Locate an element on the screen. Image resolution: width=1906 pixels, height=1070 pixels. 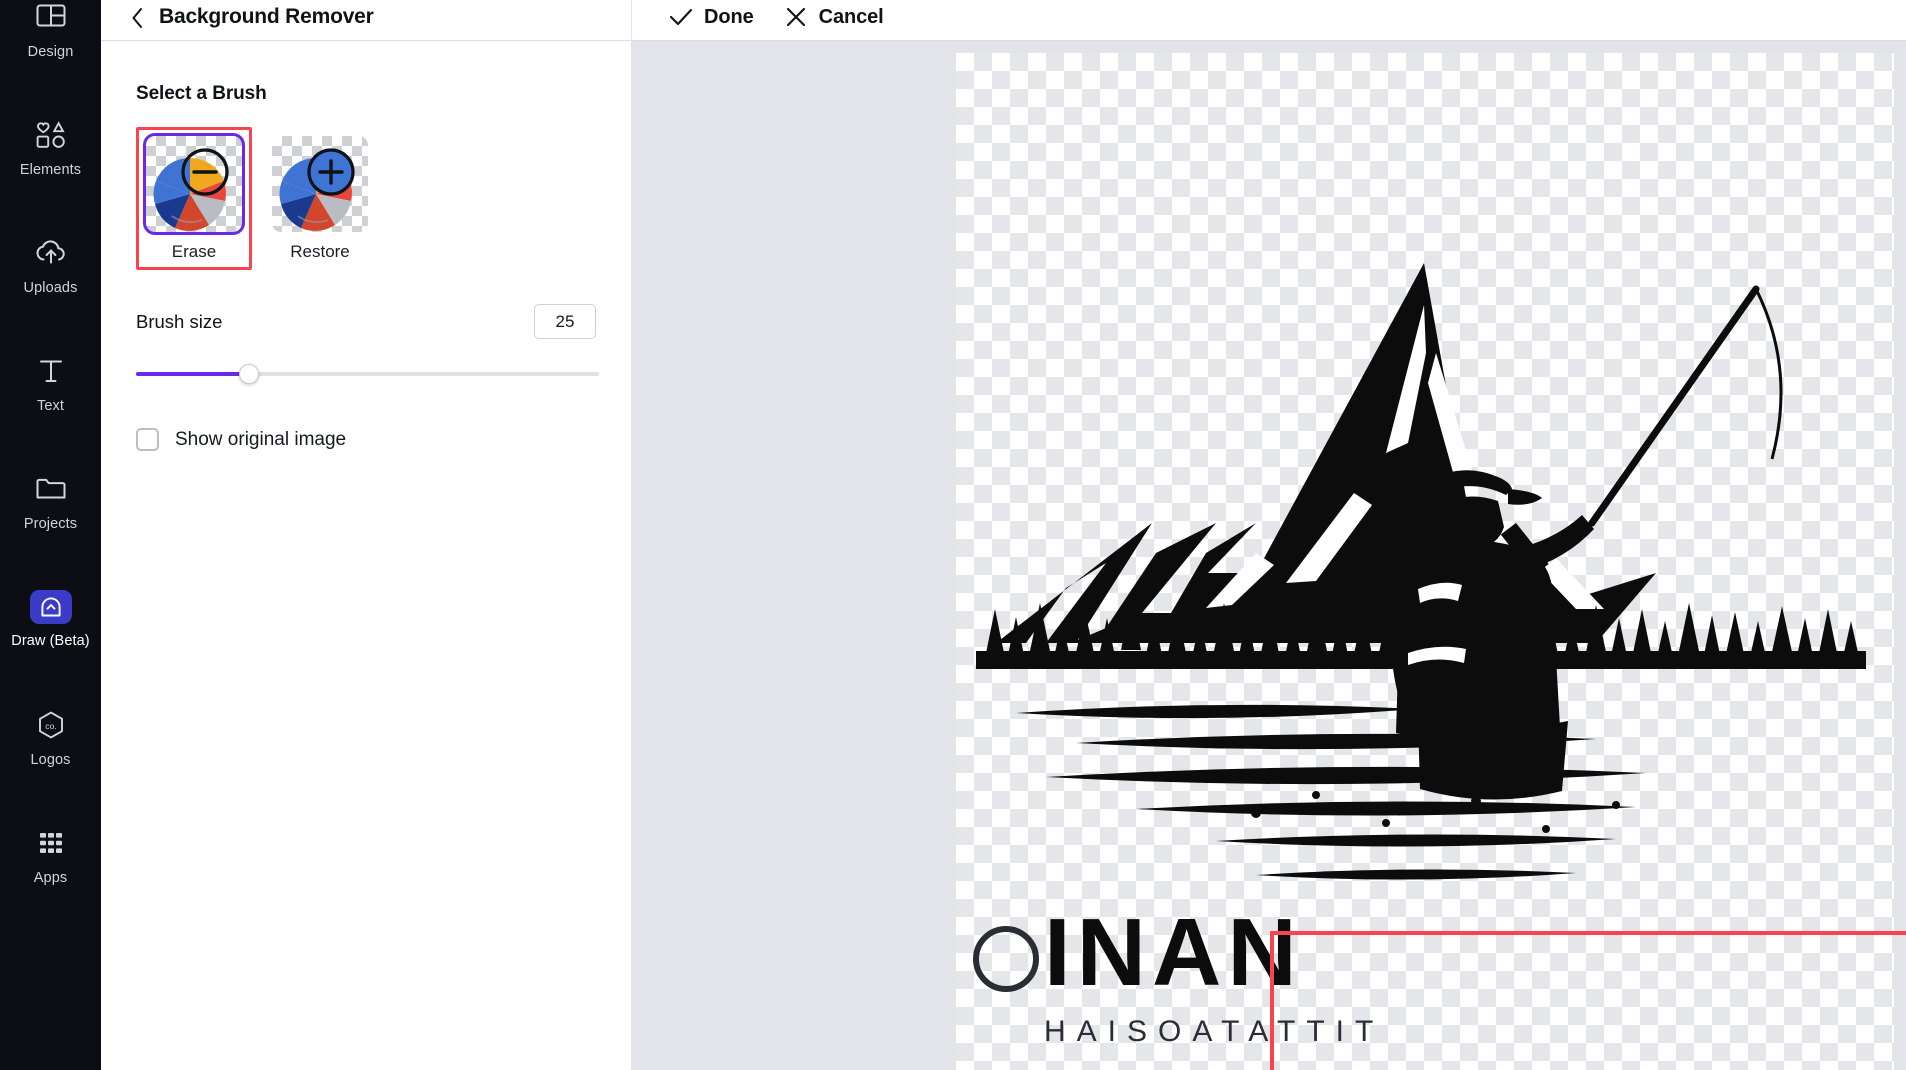
check-icon is located at coordinates (681, 17).